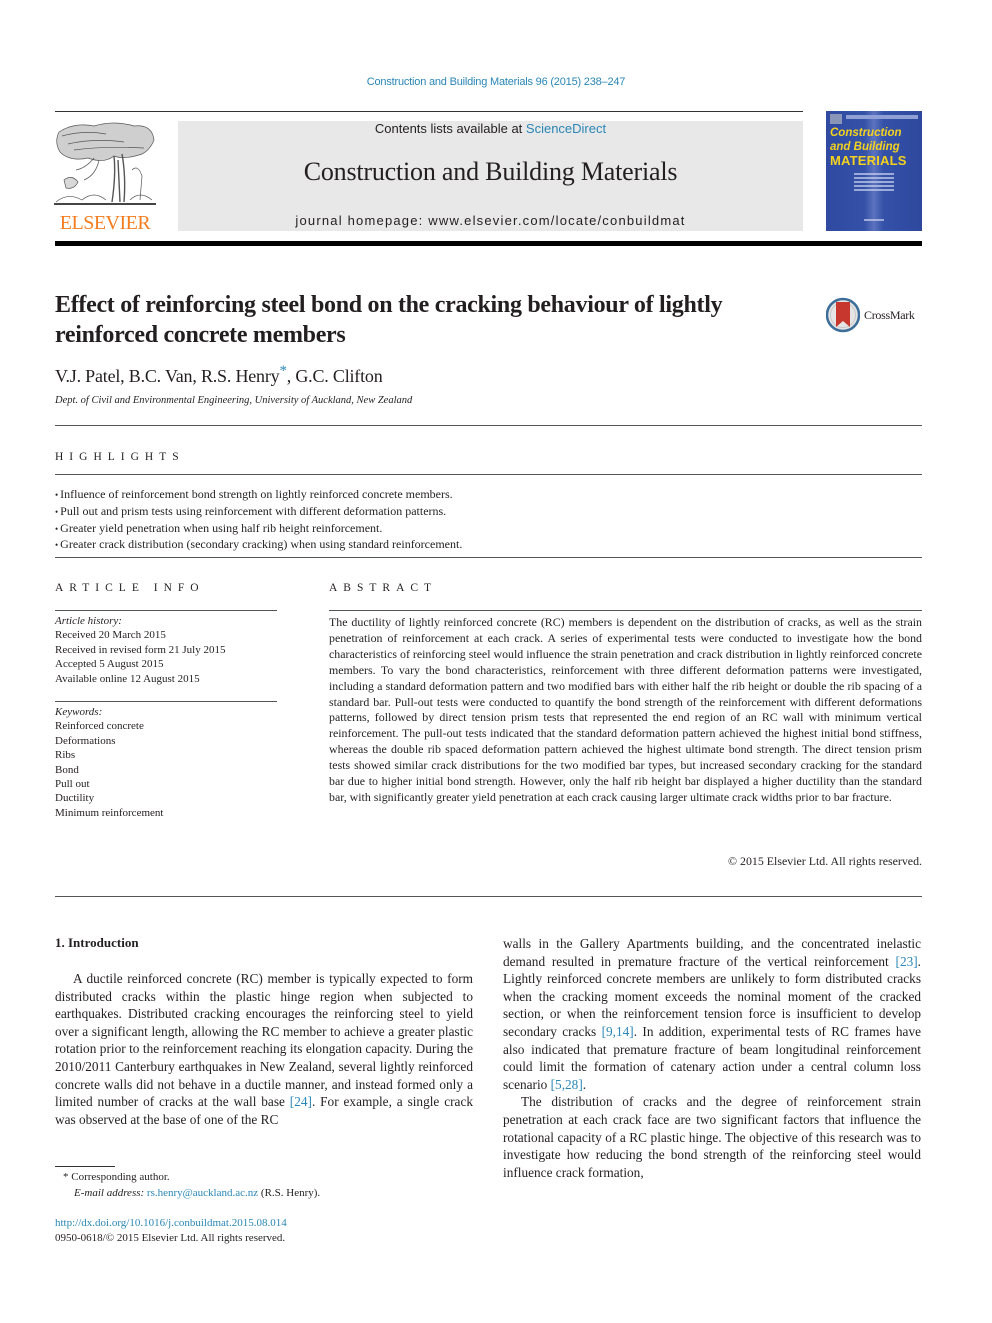 Image resolution: width=992 pixels, height=1323 pixels. I want to click on crossmark-label: CrossMark, so click(889, 315).